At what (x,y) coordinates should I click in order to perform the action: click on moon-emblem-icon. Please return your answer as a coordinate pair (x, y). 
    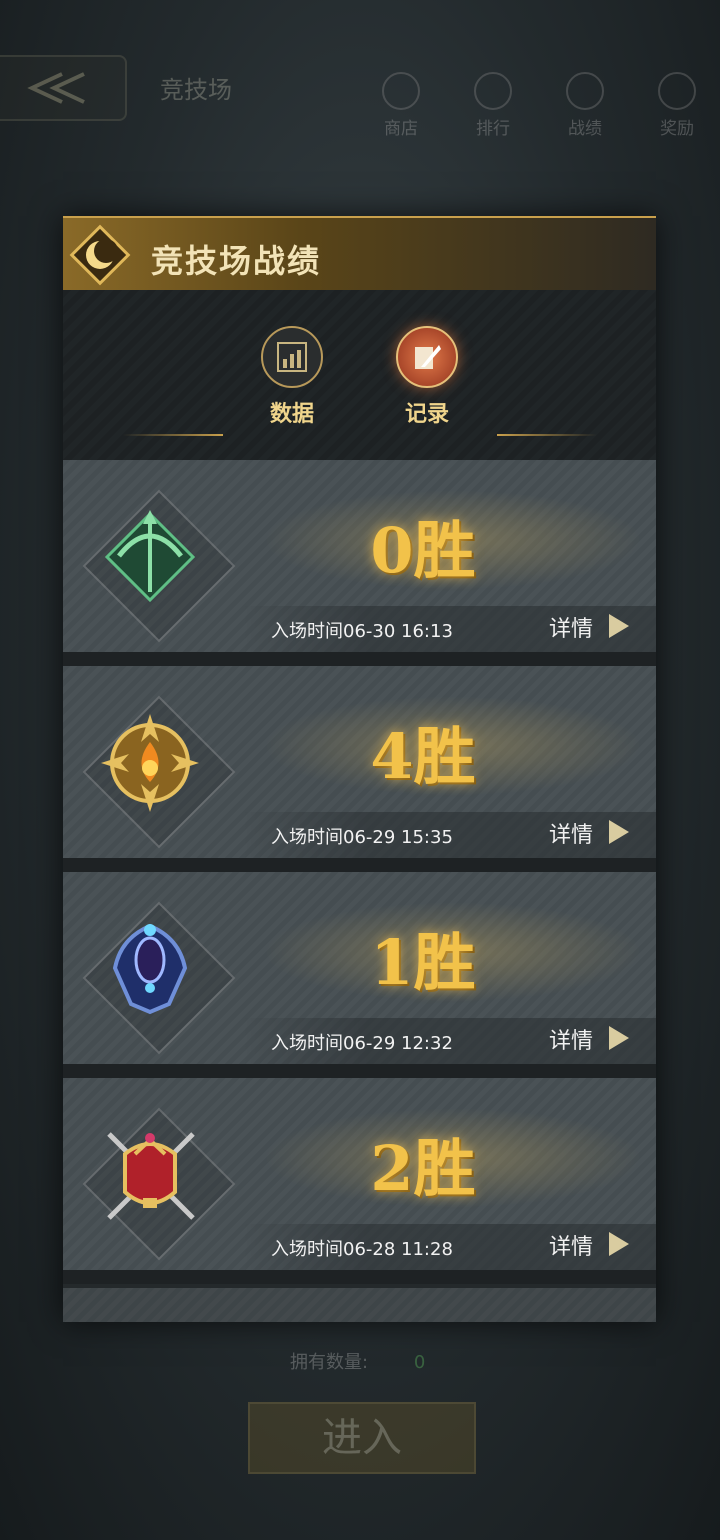
    Looking at the image, I should click on (100, 255).